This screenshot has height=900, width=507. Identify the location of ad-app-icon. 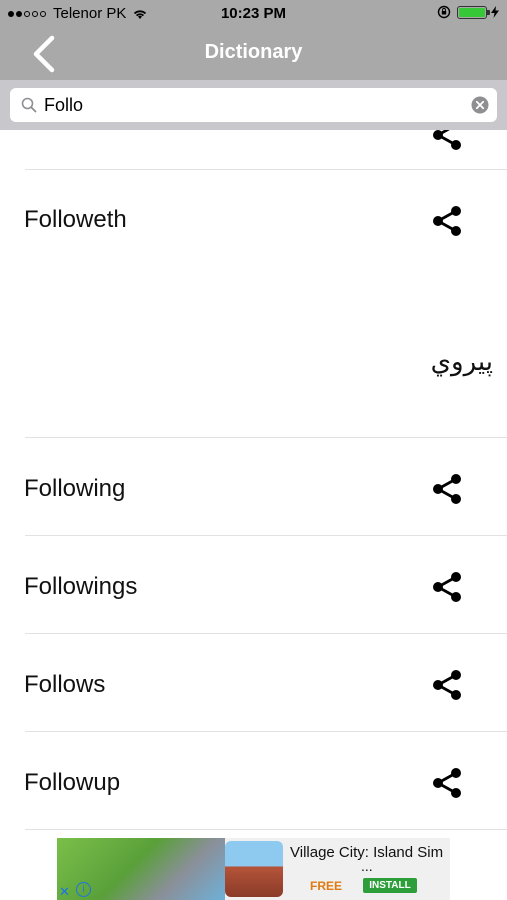
(254, 869).